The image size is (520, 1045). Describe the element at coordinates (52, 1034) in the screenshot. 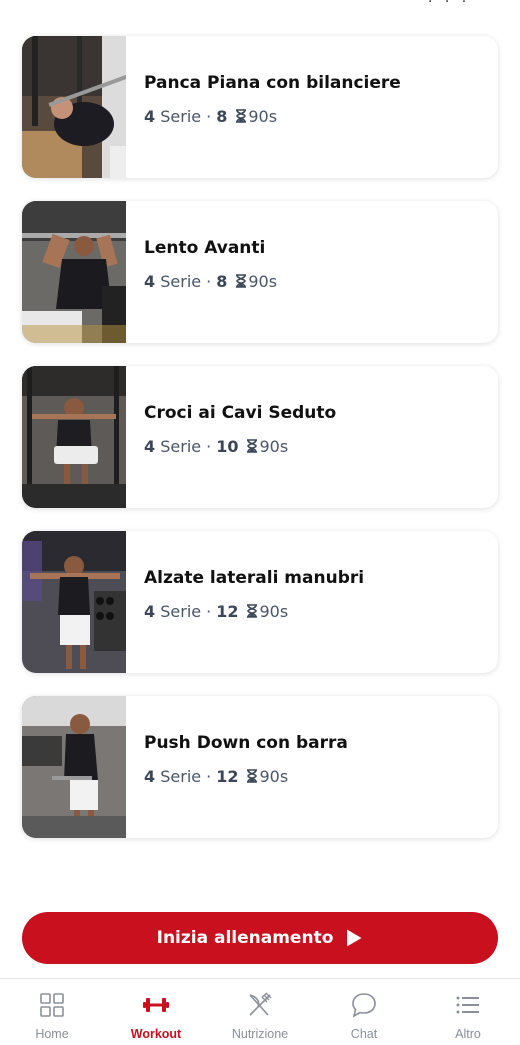

I see `tab-label: Home` at that location.